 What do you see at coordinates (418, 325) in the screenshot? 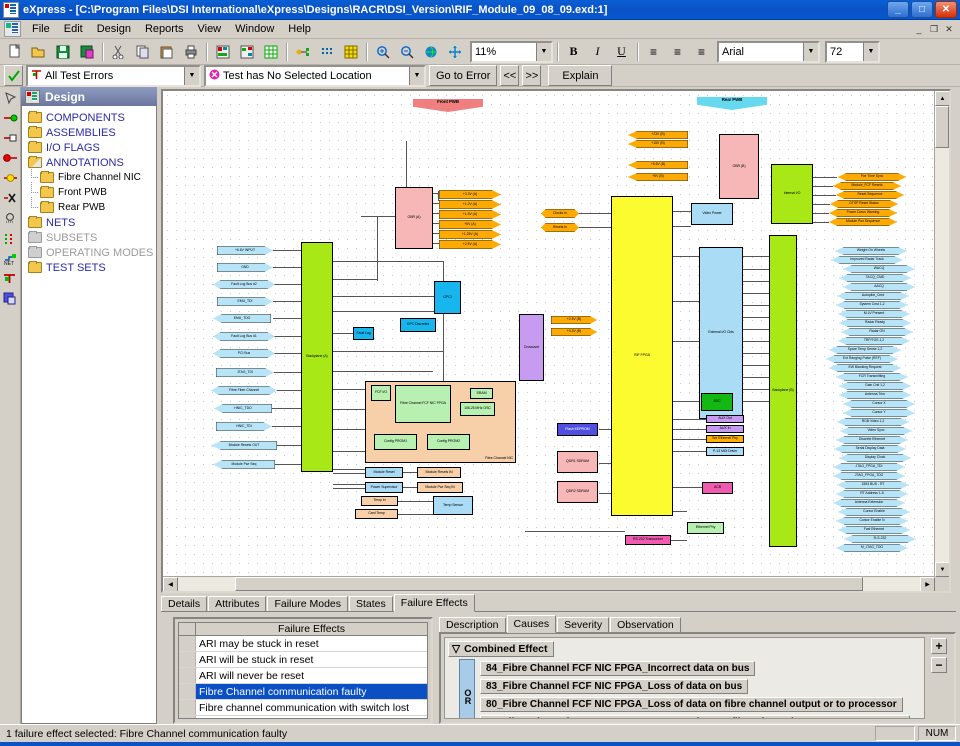
I see `diagram-node-gpc-discretes: GPC Discretes` at bounding box center [418, 325].